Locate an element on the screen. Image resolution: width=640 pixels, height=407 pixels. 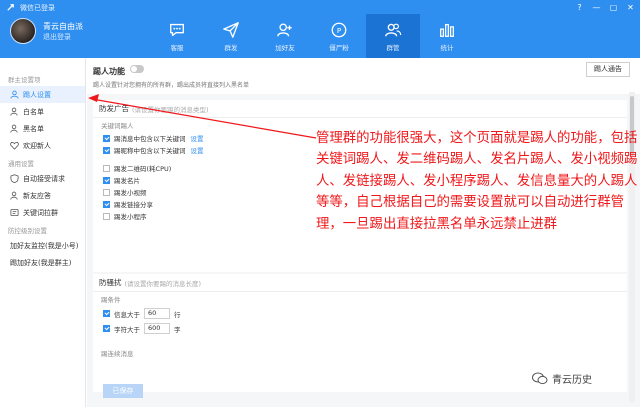
sidebar-group-owner: 群主设置项 is located at coordinates (24, 80).